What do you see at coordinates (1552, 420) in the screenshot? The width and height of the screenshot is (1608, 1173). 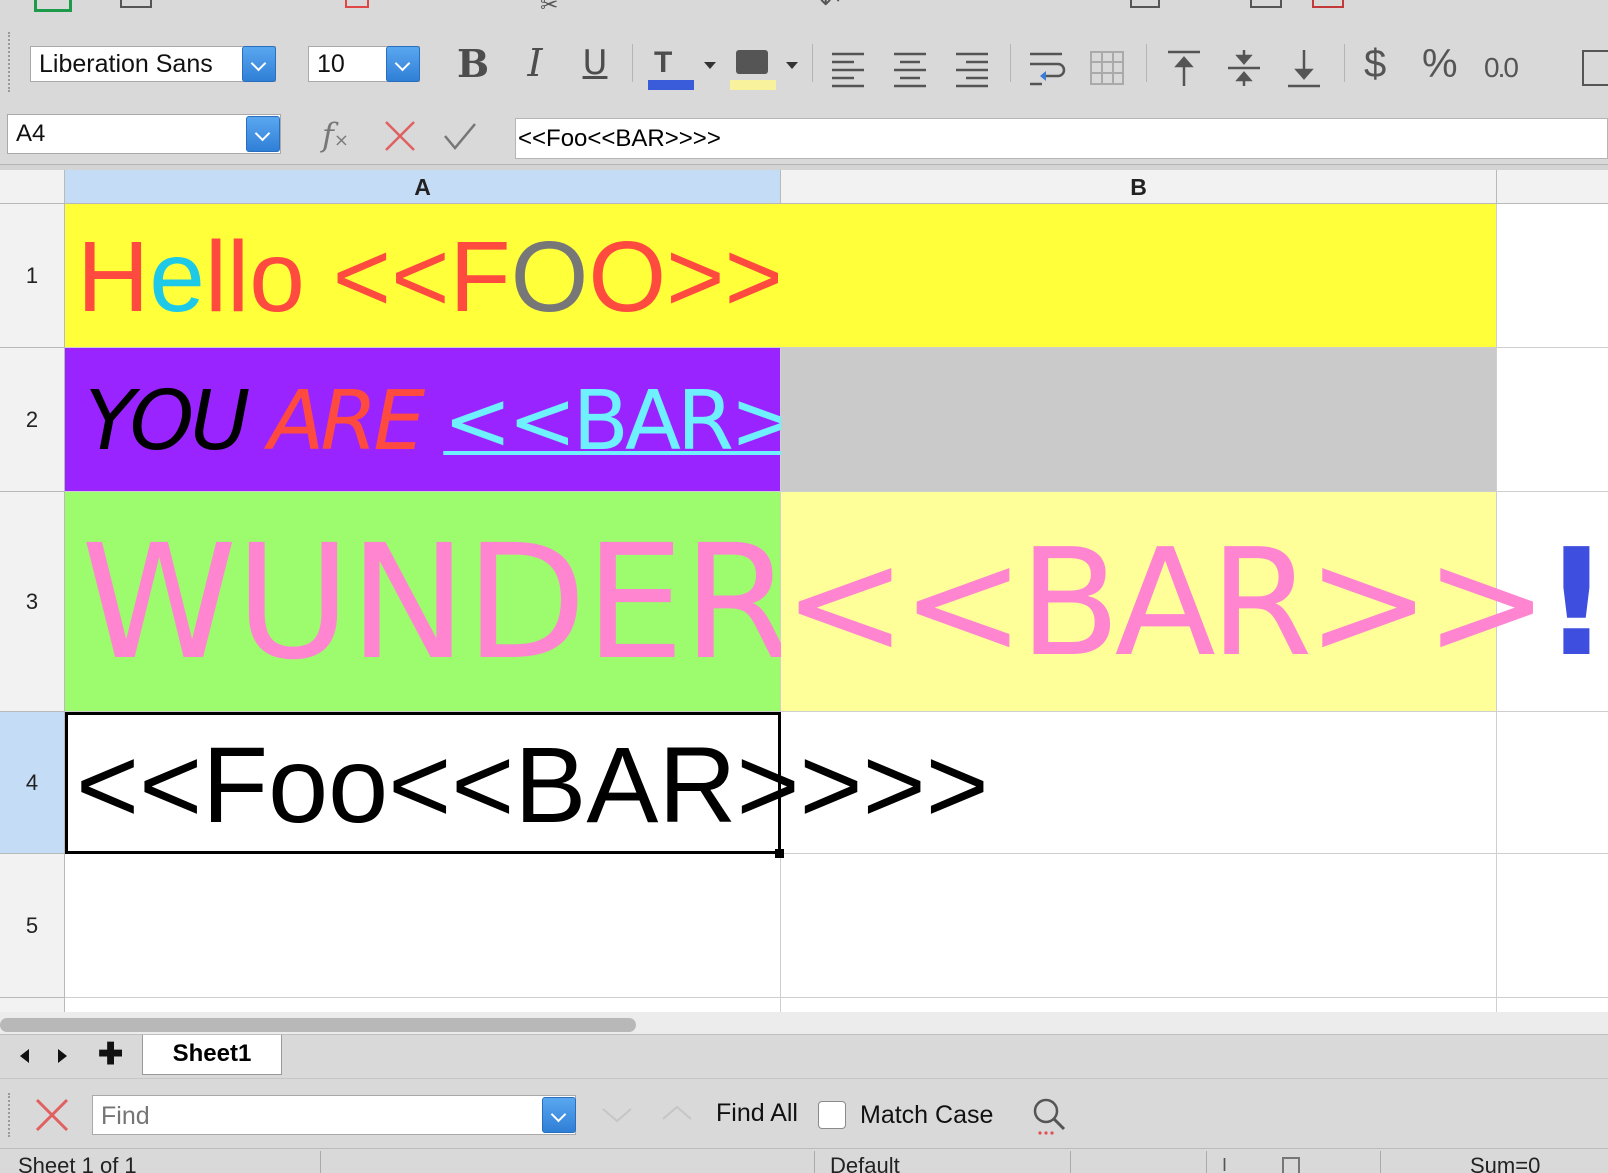 I see `cell-c2` at bounding box center [1552, 420].